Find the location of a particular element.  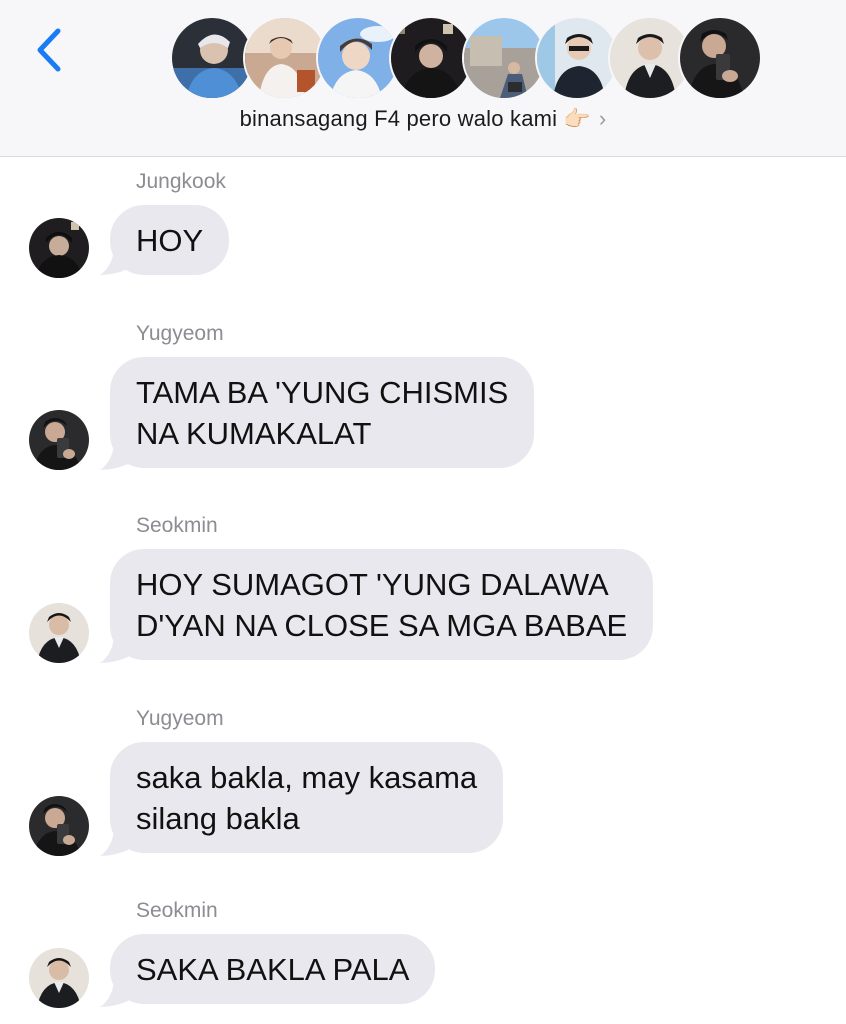

message-line: SAKA BAKLA PALA is located at coordinates (273, 969).